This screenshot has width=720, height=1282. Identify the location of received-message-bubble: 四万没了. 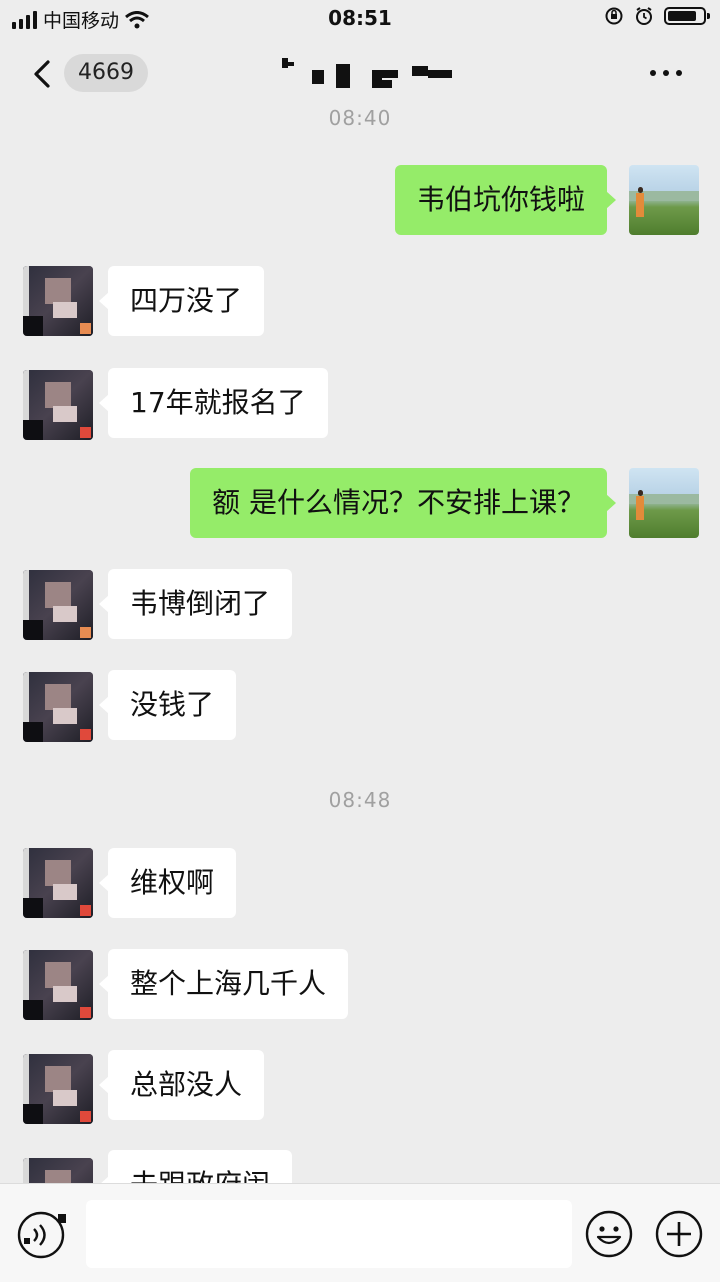
(181, 301).